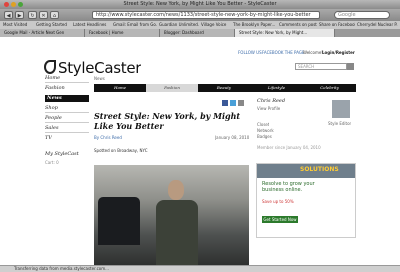  I want to click on bookmark: Comments on posts, so click(298, 25).